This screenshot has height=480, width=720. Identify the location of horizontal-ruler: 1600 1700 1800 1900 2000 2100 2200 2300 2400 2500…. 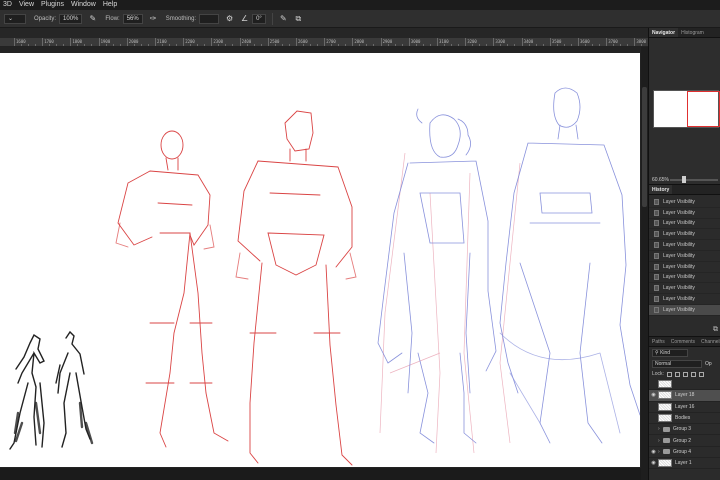
(324, 42).